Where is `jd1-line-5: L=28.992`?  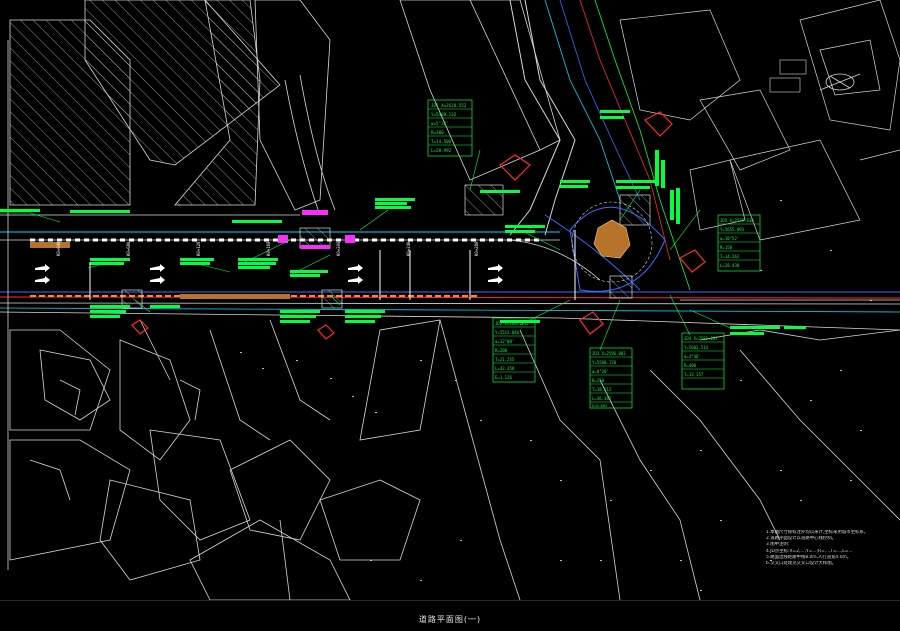 jd1-line-5: L=28.992 is located at coordinates (441, 150).